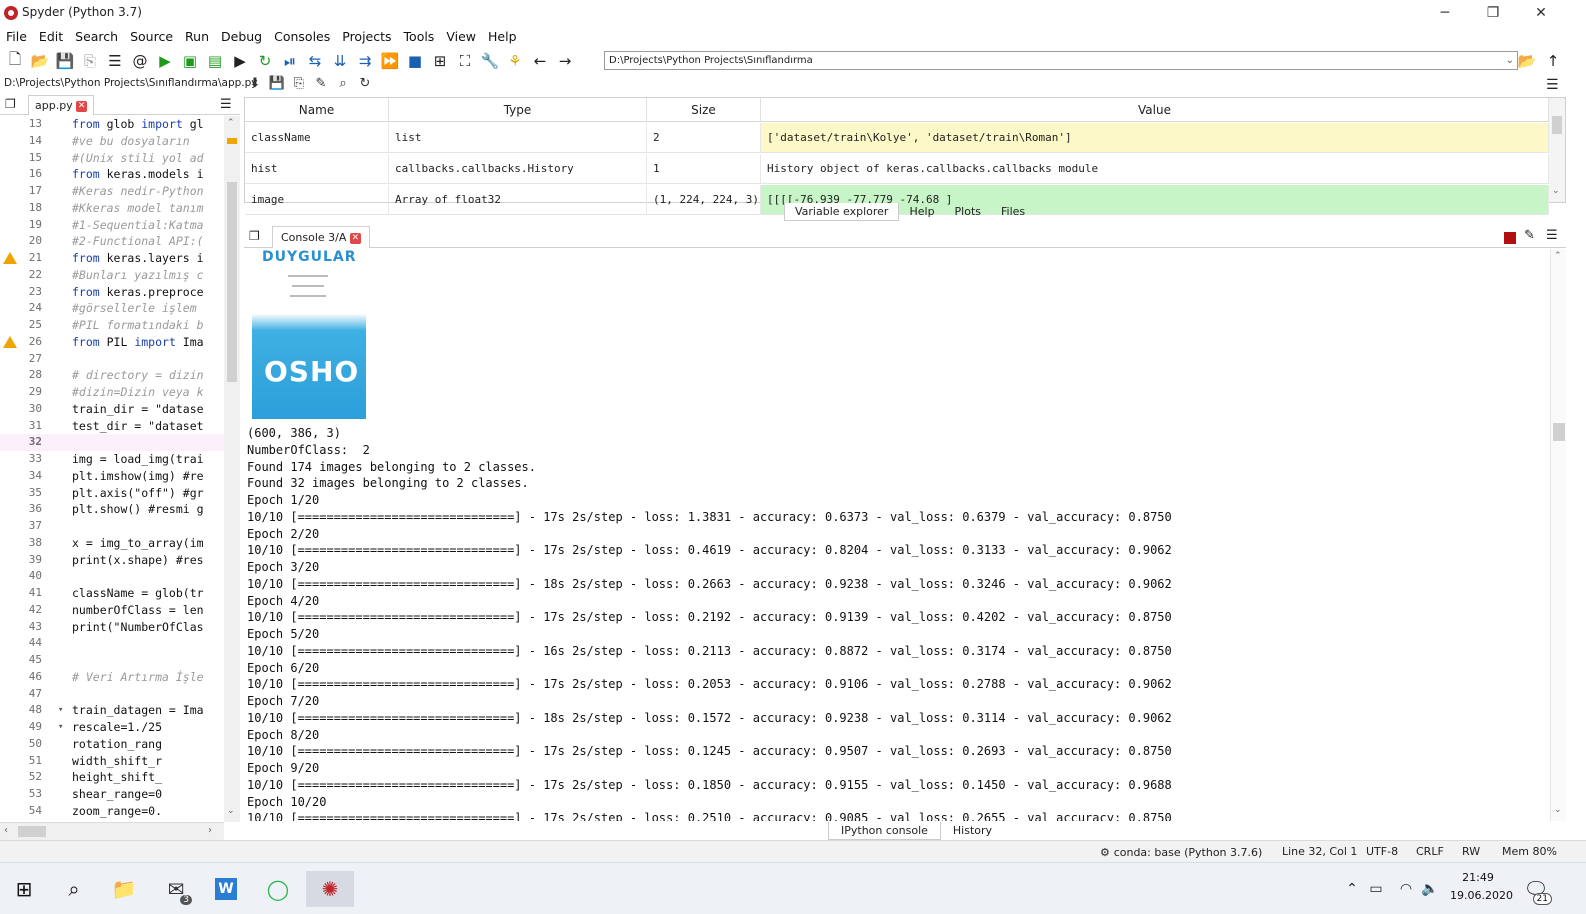 The image size is (1586, 914). Describe the element at coordinates (124, 889) in the screenshot. I see `file-explorer-icon: 📁` at that location.